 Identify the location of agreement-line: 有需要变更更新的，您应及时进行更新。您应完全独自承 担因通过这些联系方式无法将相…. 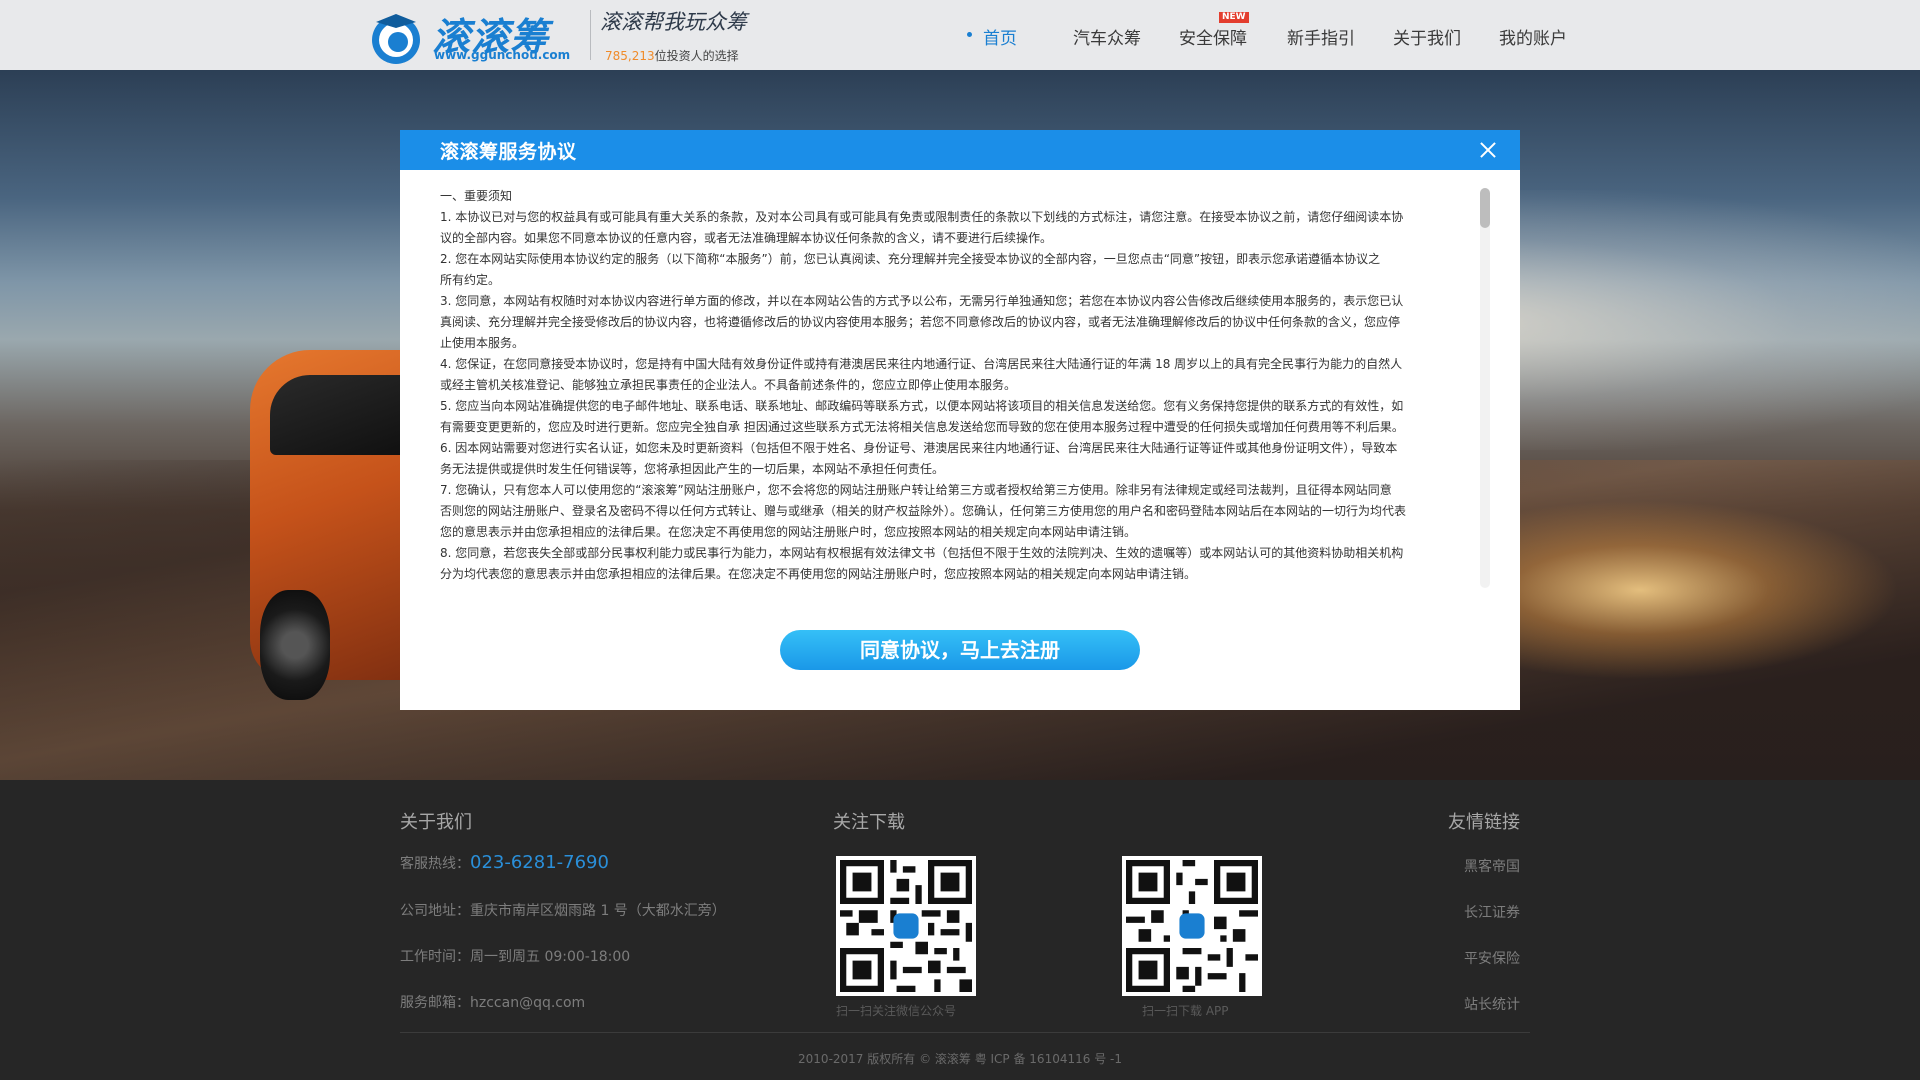
(922, 427).